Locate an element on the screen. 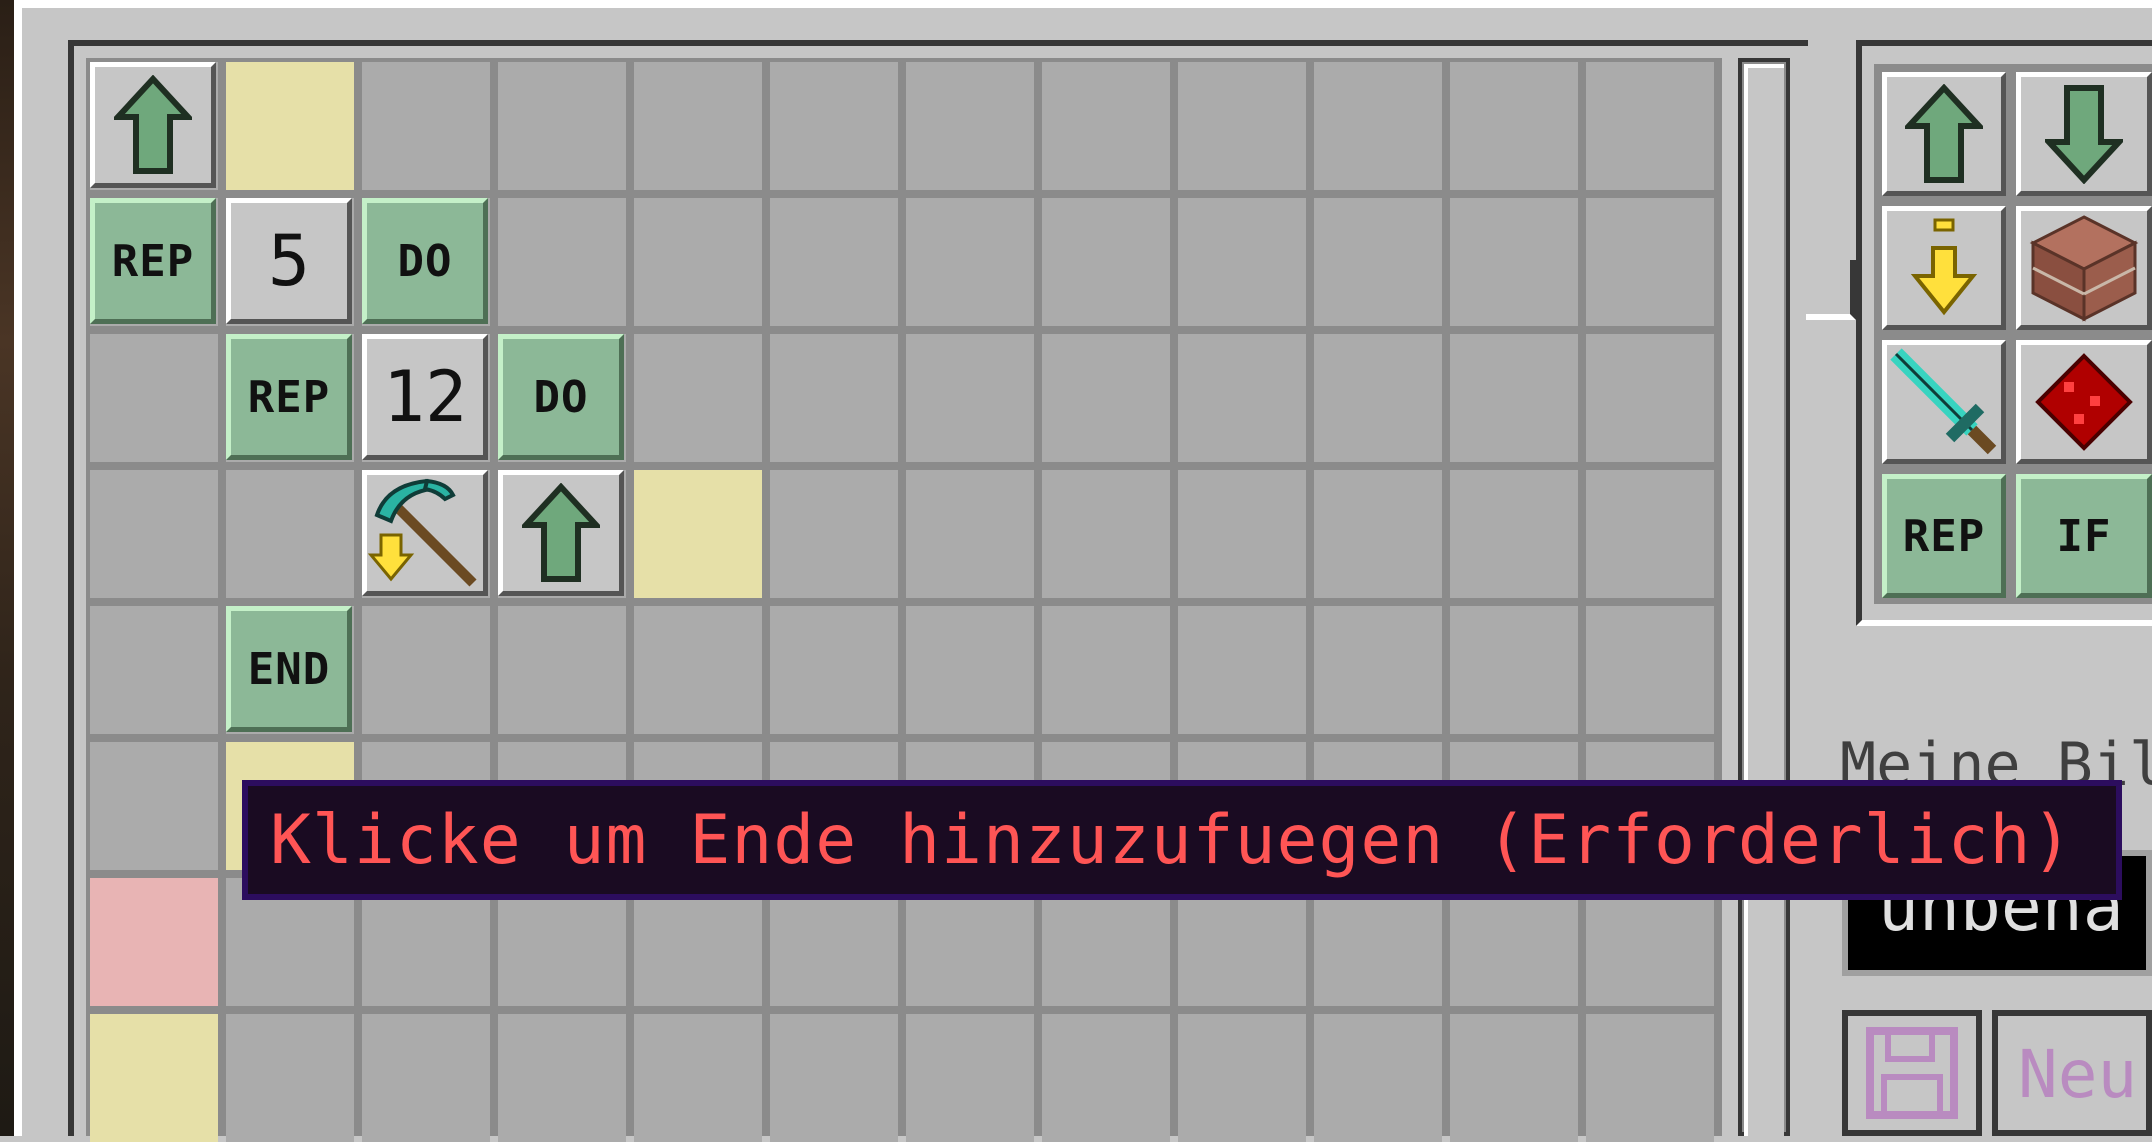  palette-if-label: IF is located at coordinates (2084, 536).